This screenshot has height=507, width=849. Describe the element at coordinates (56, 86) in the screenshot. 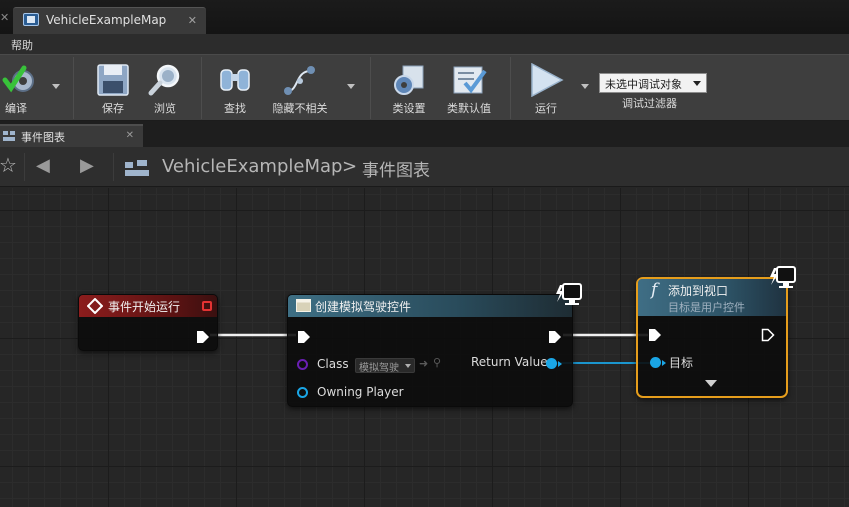

I see `compile-options-dropdown` at that location.